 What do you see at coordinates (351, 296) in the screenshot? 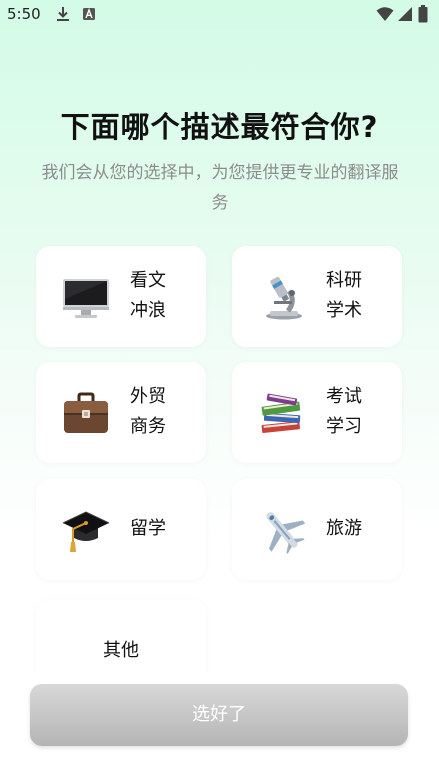
I see `option-label: 科研 学术` at bounding box center [351, 296].